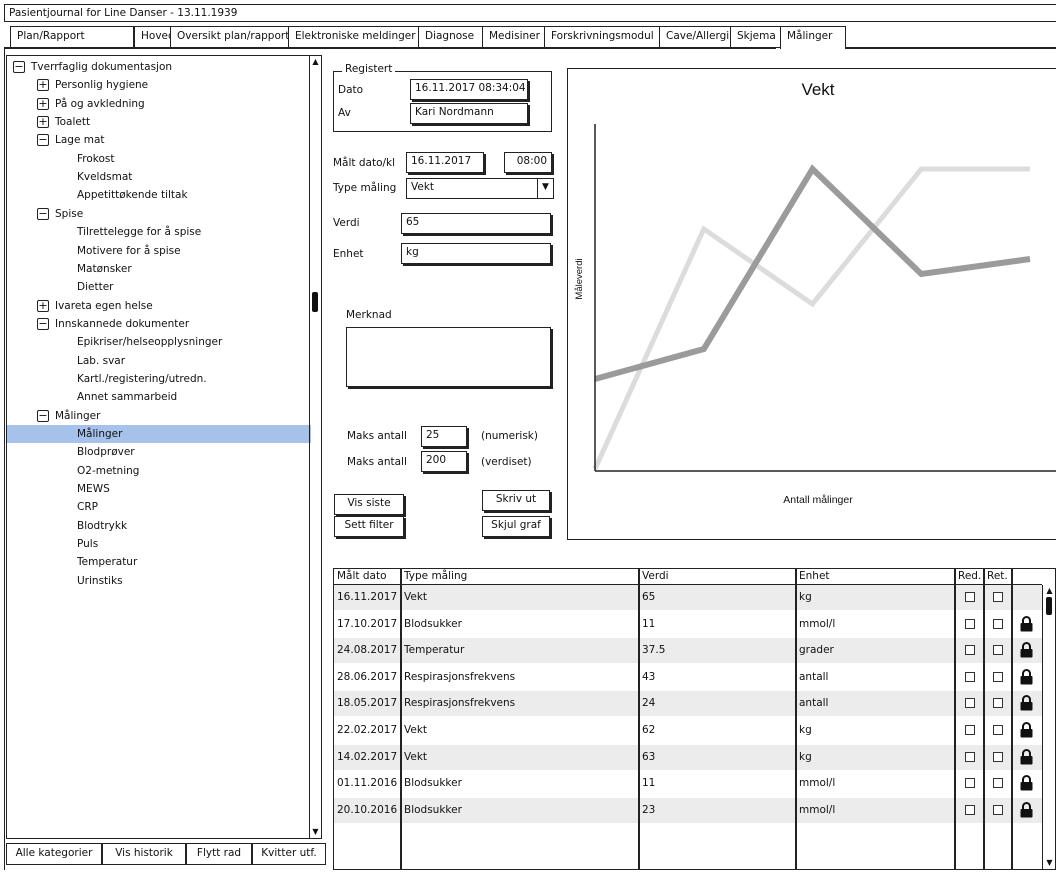 This screenshot has width=1056, height=883. What do you see at coordinates (159, 85) in the screenshot?
I see `tree-item: + Personlig hygiene` at bounding box center [159, 85].